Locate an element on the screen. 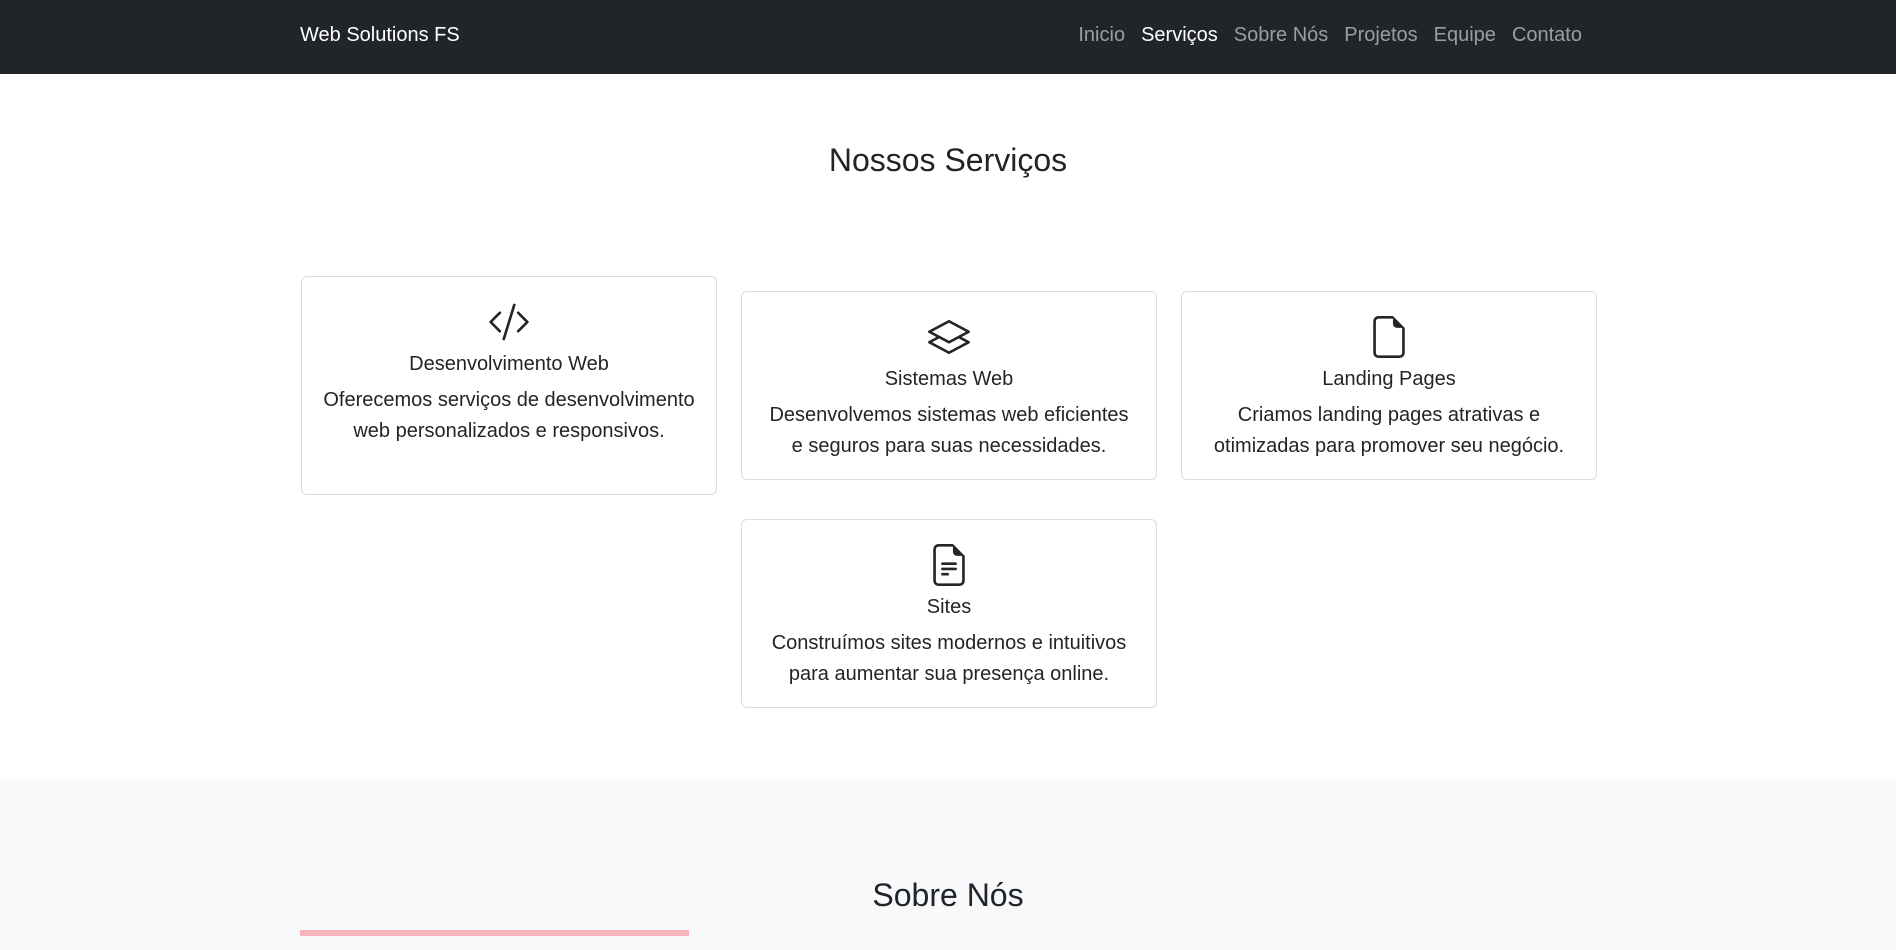  about-title: Sobre Nós is located at coordinates (948, 895).